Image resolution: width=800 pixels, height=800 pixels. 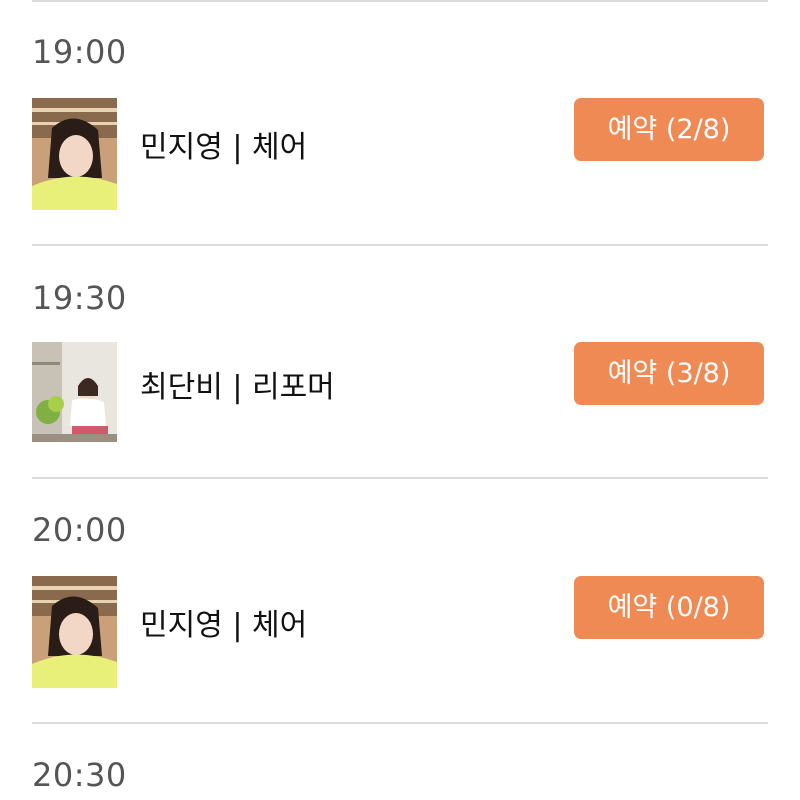 I want to click on slot-time: 20:30, so click(x=79, y=775).